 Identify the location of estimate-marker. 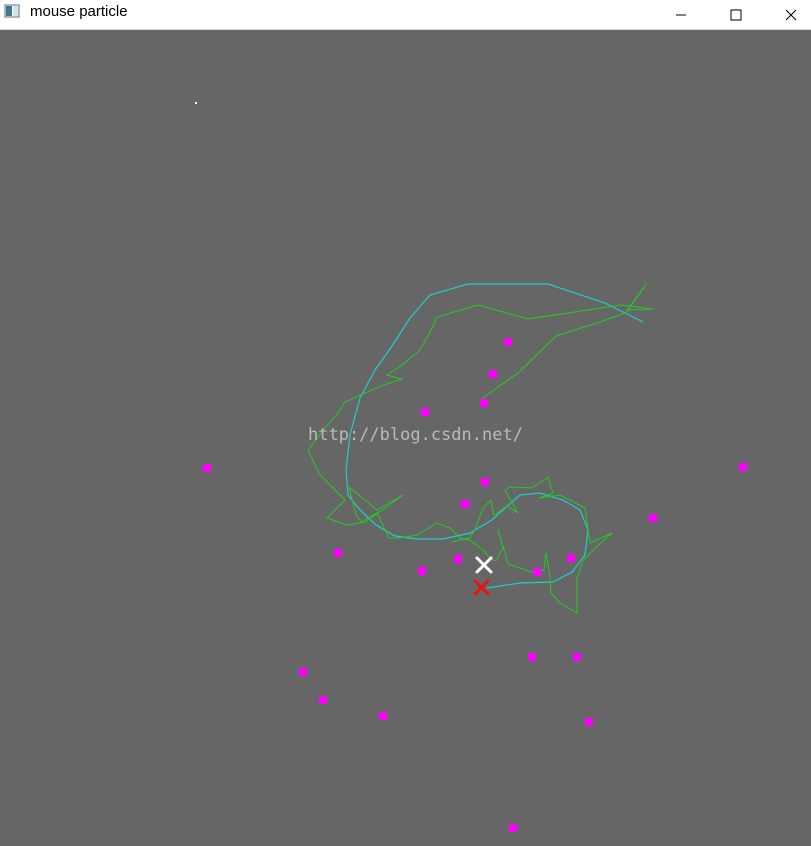
(484, 565).